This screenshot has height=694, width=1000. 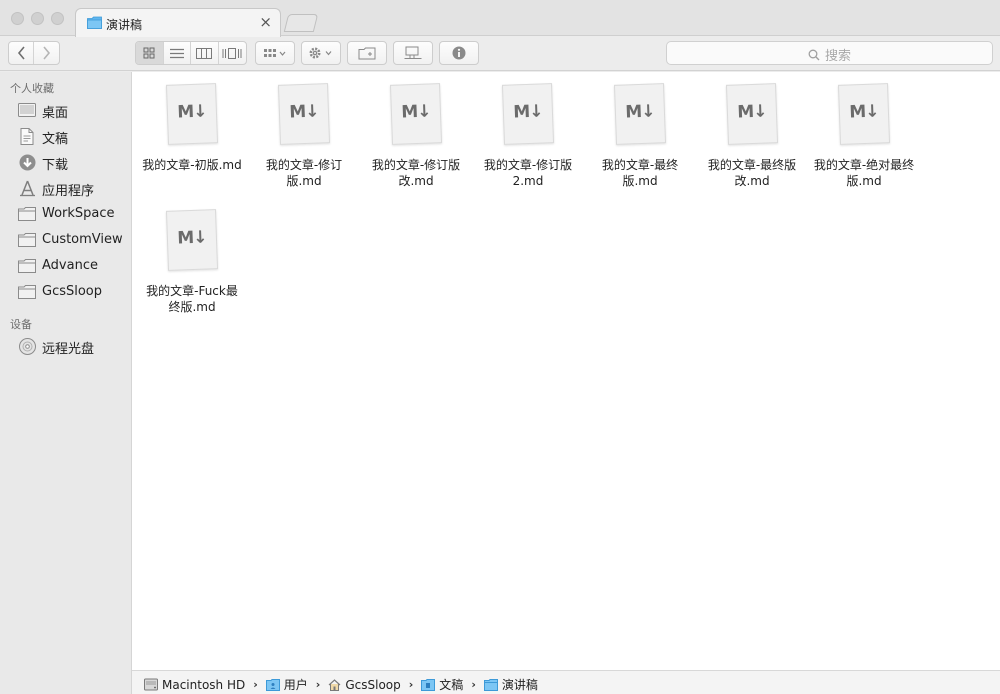 What do you see at coordinates (500, 18) in the screenshot?
I see `title-bar: 演讲稿 ×` at bounding box center [500, 18].